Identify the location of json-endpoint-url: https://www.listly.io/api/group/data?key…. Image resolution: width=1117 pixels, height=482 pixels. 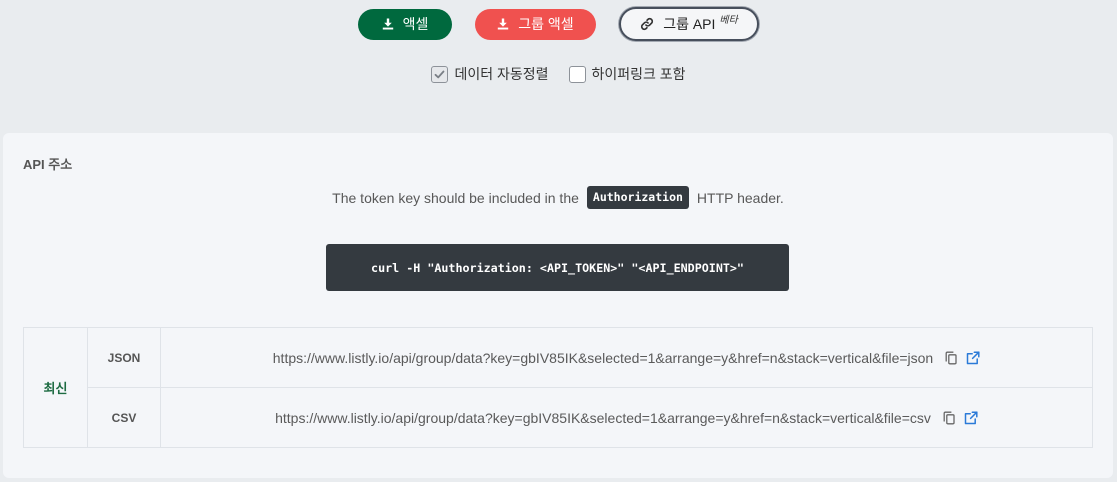
(603, 357).